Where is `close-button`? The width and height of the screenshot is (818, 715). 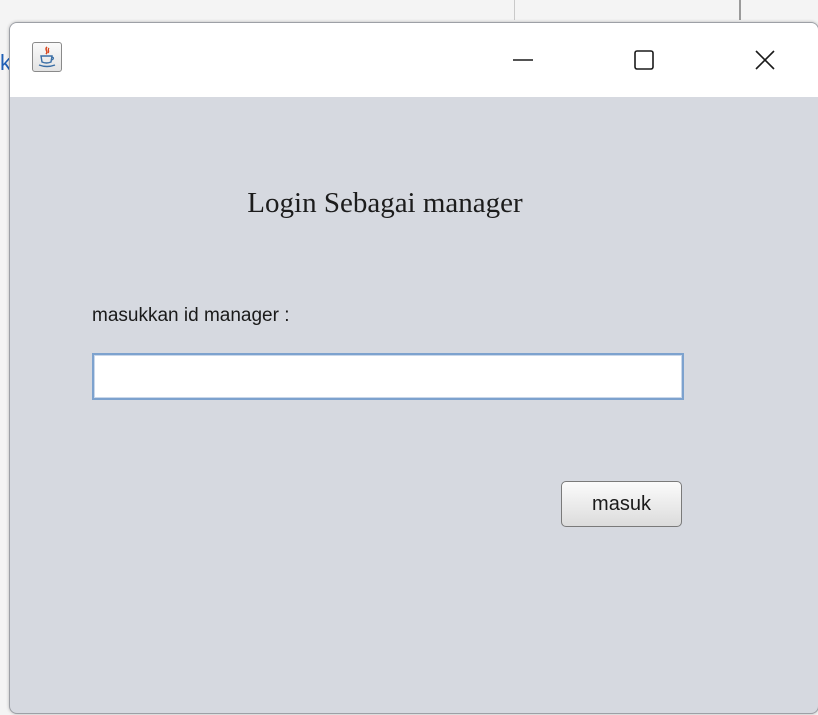
close-button is located at coordinates (765, 60).